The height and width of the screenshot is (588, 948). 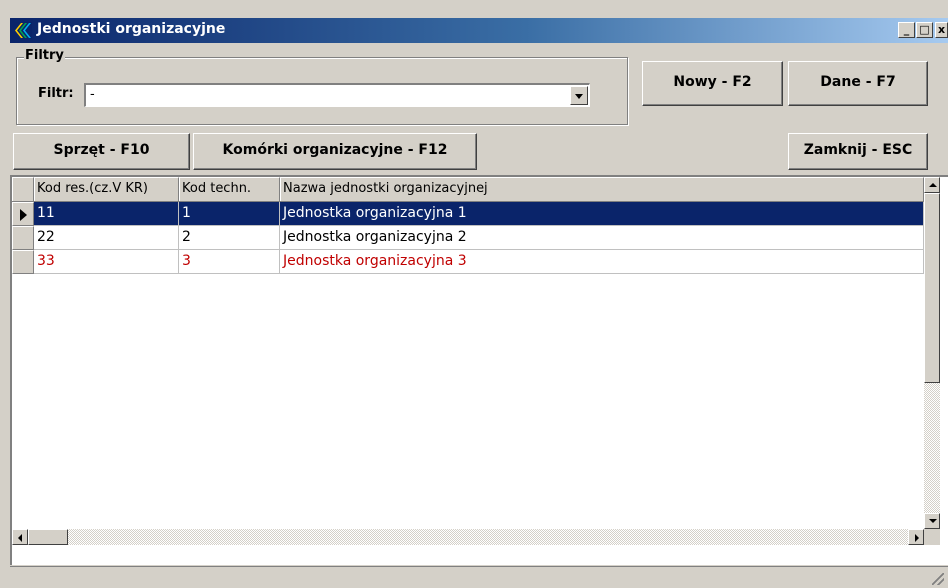 I want to click on cell-kod-techn: 2, so click(x=229, y=238).